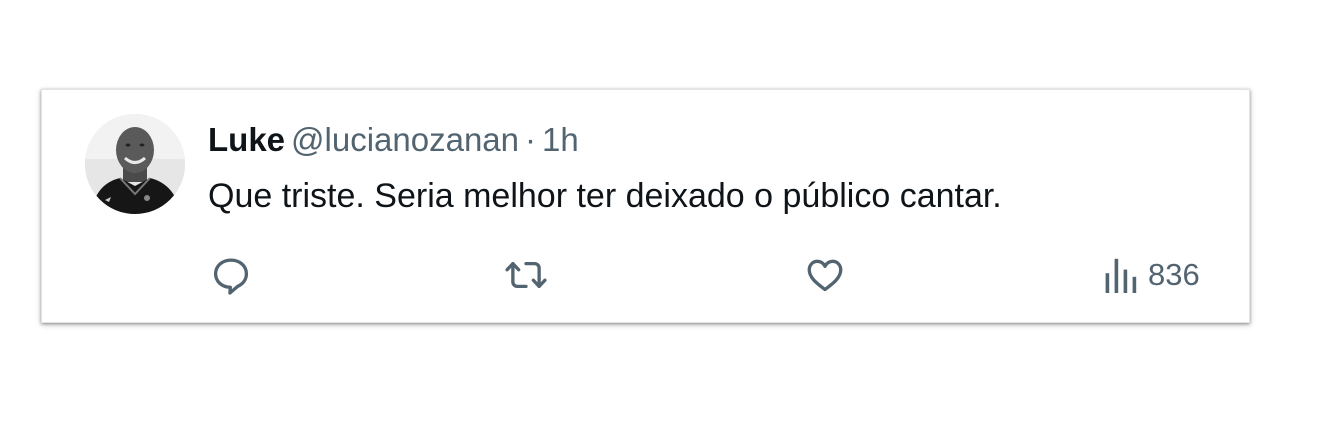  What do you see at coordinates (1174, 274) in the screenshot?
I see `views-count: 836` at bounding box center [1174, 274].